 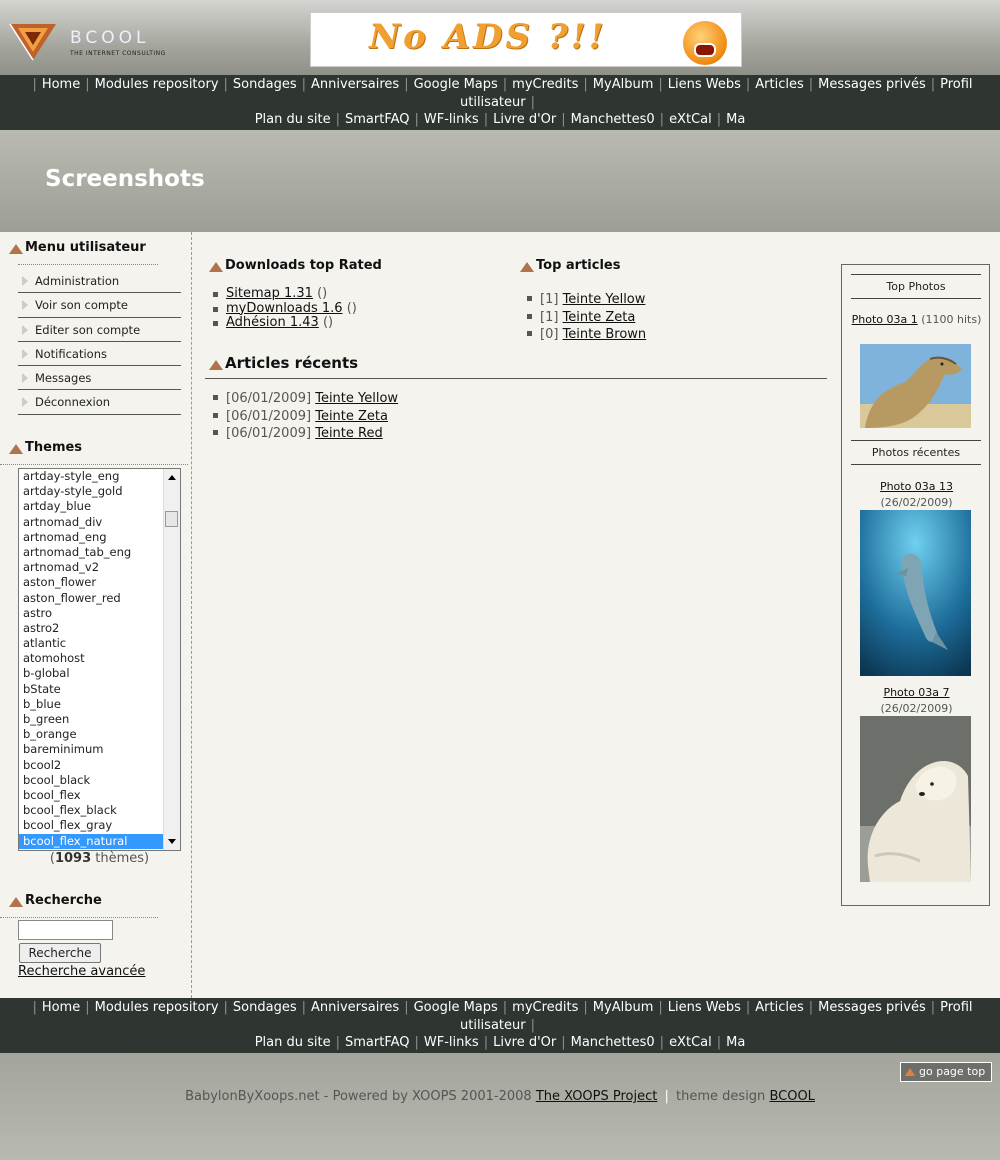 I want to click on user-menu-item-notifications: Notifications, so click(x=99, y=354).